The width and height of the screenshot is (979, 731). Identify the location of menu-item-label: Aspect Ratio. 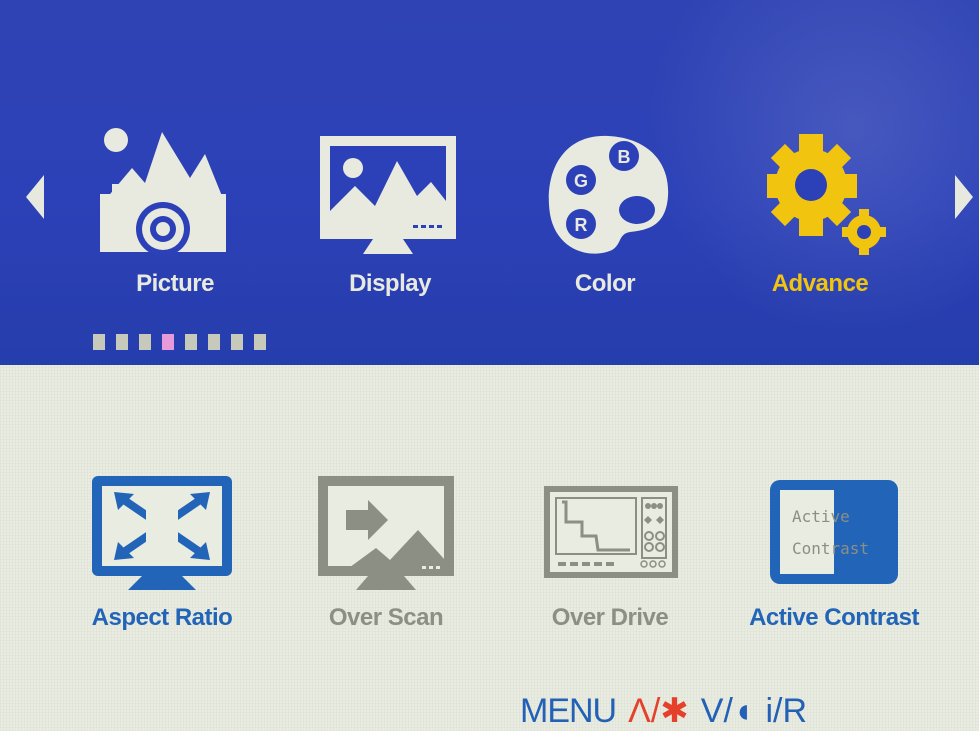
(162, 617).